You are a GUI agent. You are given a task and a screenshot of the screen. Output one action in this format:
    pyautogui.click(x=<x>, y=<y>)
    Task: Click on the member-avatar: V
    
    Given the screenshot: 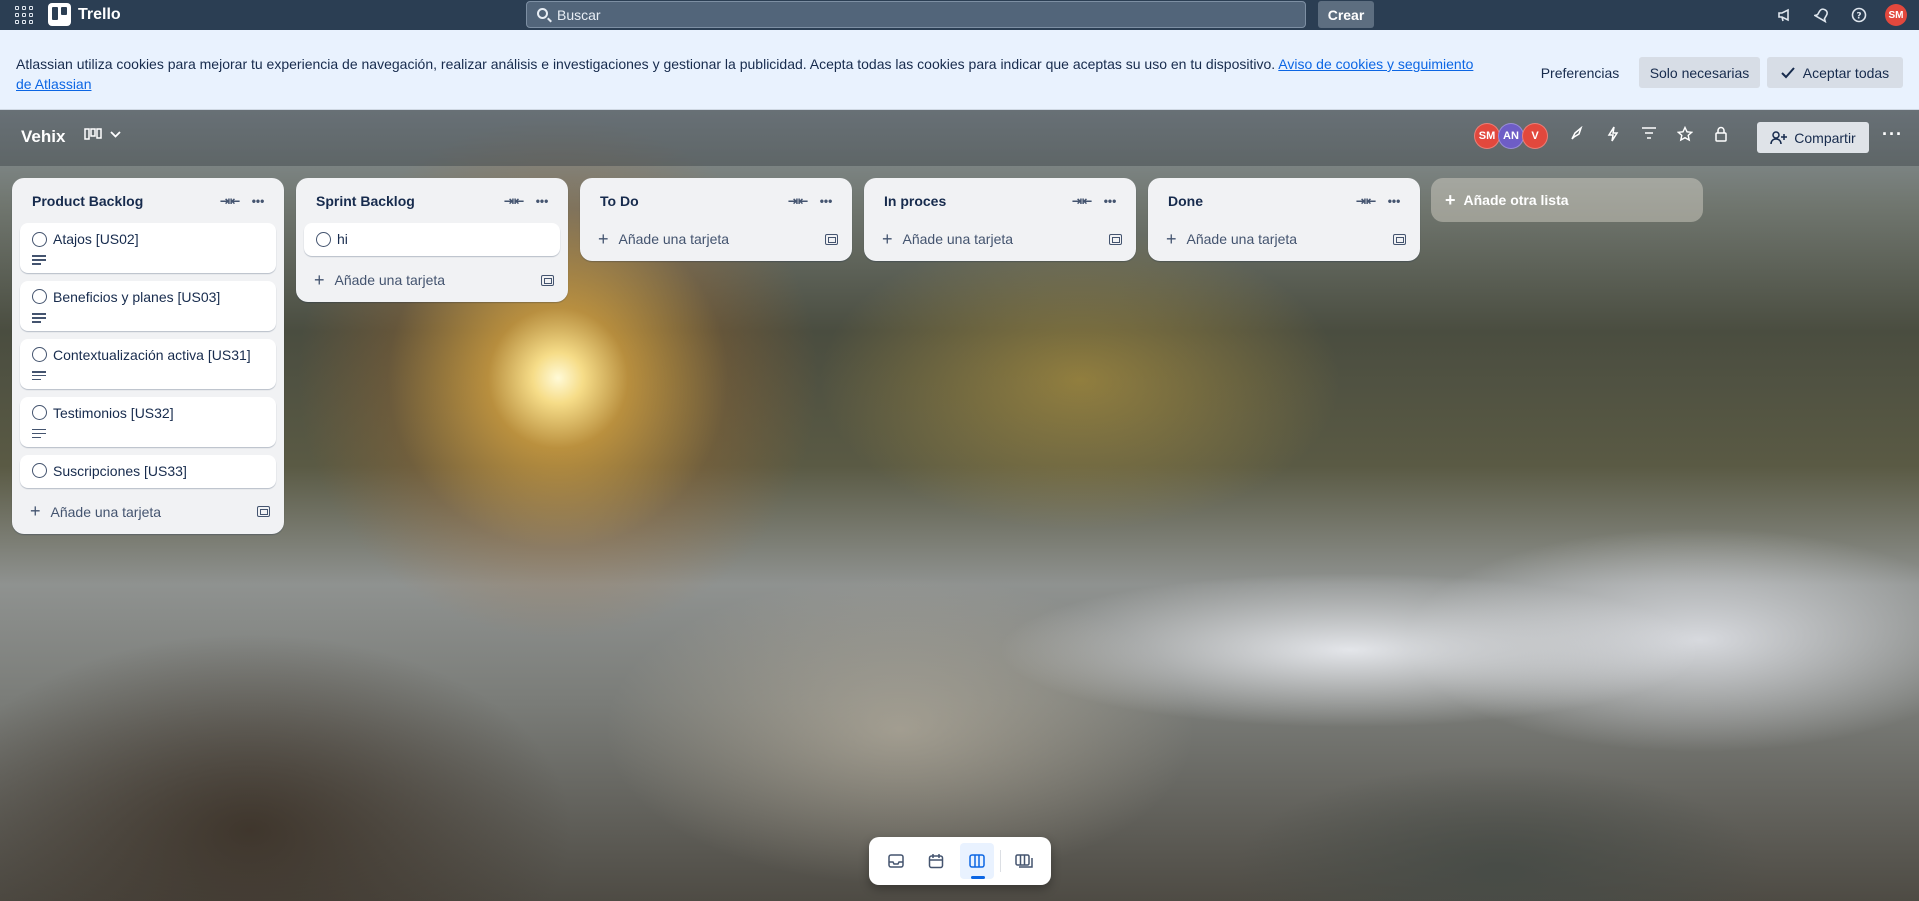 What is the action you would take?
    pyautogui.click(x=1535, y=136)
    